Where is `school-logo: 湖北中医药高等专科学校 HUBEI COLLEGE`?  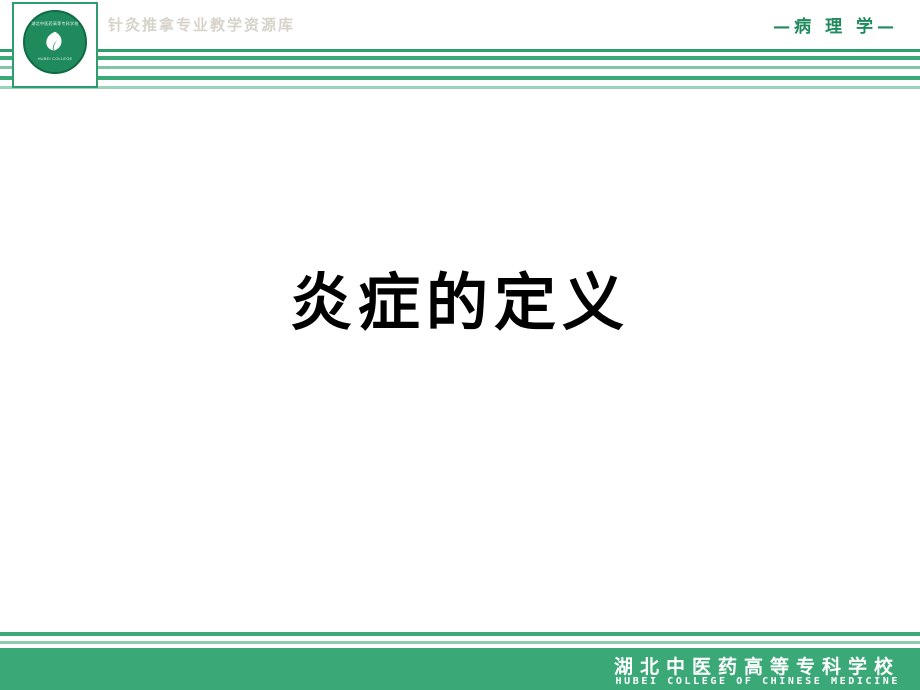 school-logo: 湖北中医药高等专科学校 HUBEI COLLEGE is located at coordinates (55, 45).